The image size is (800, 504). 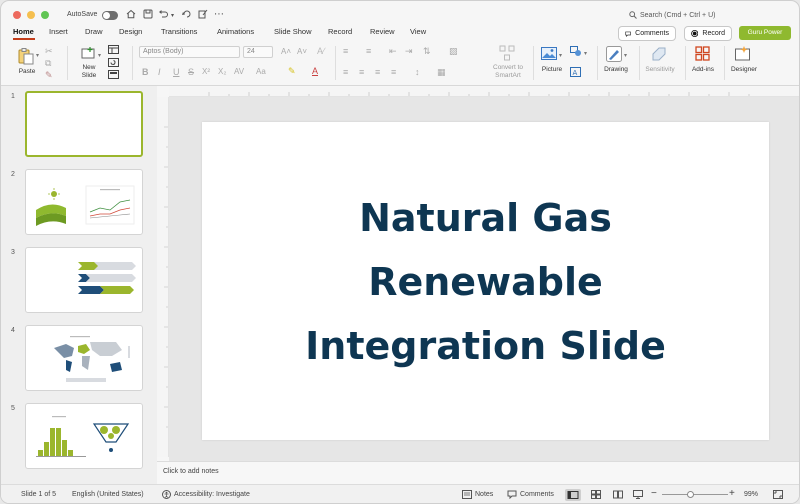 What do you see at coordinates (512, 495) in the screenshot?
I see `comments-icon` at bounding box center [512, 495].